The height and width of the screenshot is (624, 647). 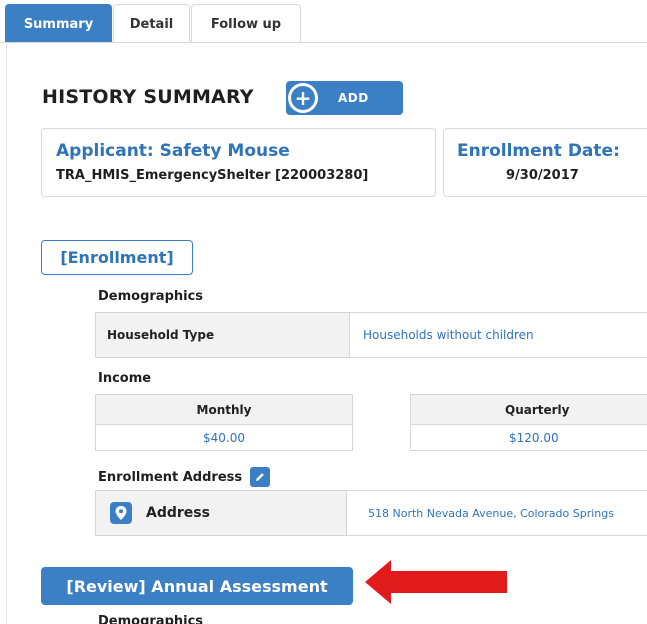 What do you see at coordinates (212, 175) in the screenshot?
I see `program-name: TRA_HMIS_EmergencyShelter [220003280]` at bounding box center [212, 175].